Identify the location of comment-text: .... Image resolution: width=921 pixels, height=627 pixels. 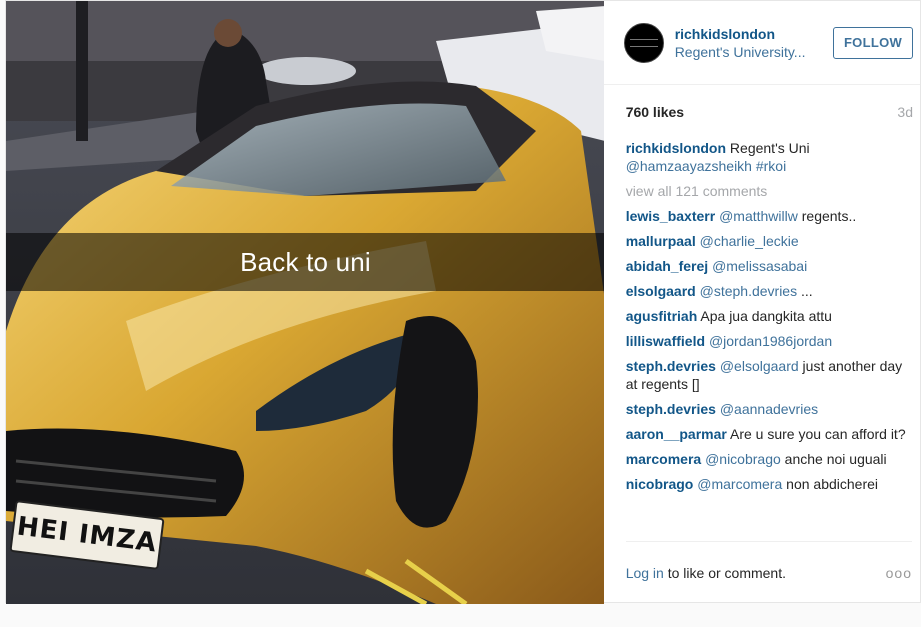
(806, 291).